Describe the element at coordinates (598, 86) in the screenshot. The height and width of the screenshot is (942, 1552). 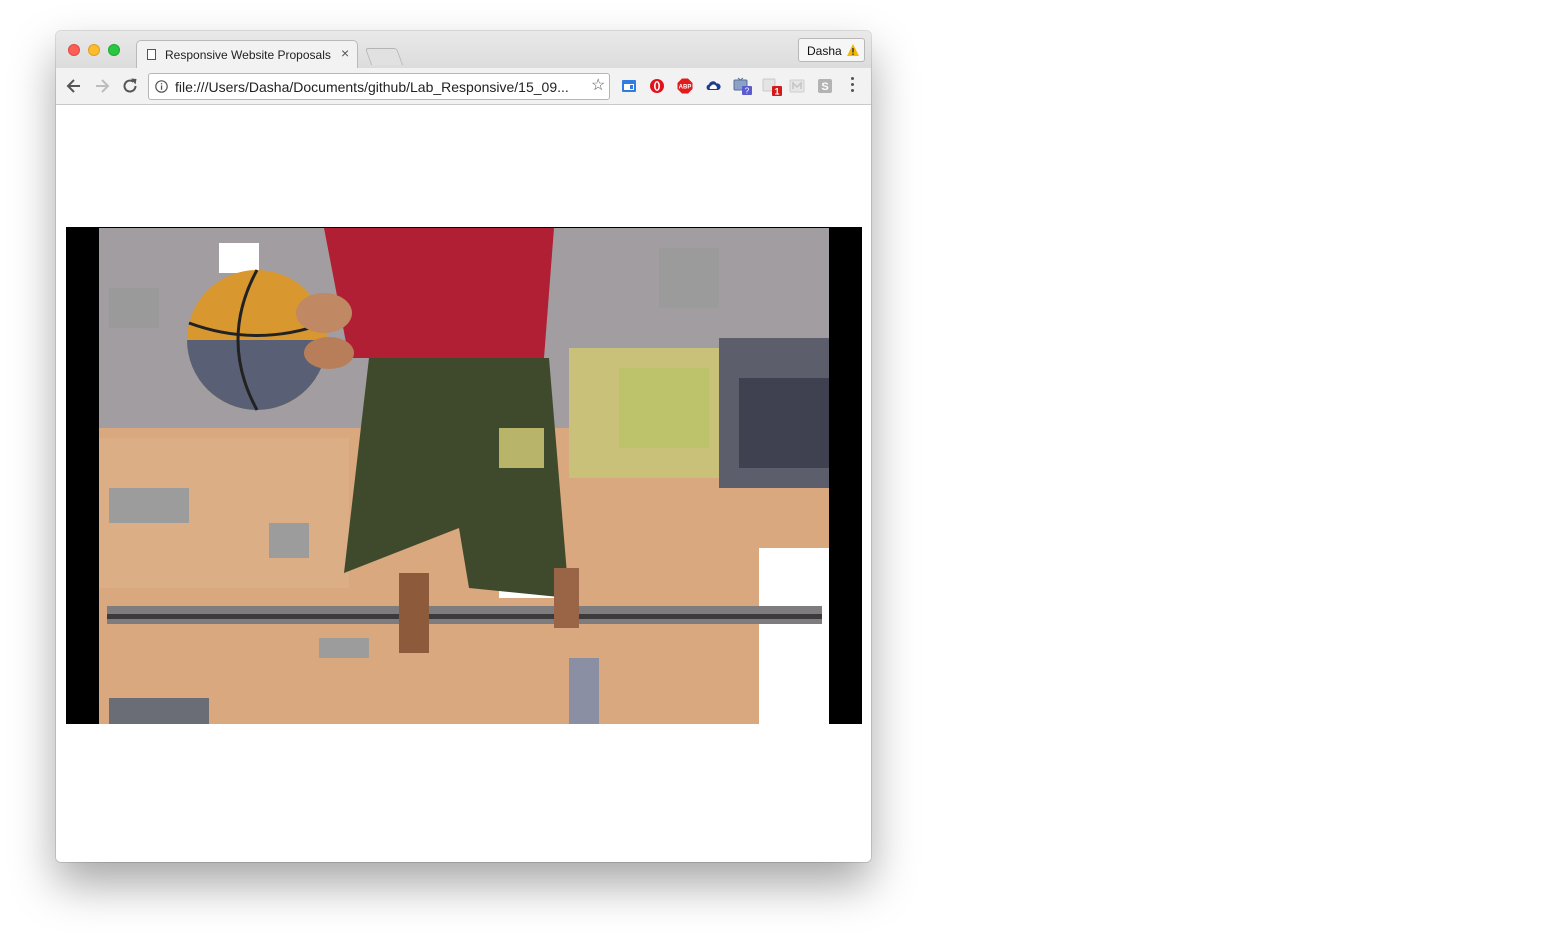
I see `star-icon: ☆` at that location.